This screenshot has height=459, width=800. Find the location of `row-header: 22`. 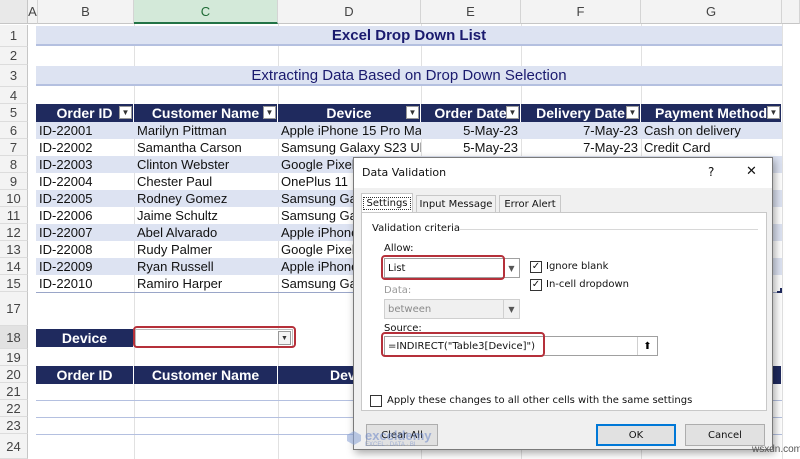

row-header: 22 is located at coordinates (14, 408).